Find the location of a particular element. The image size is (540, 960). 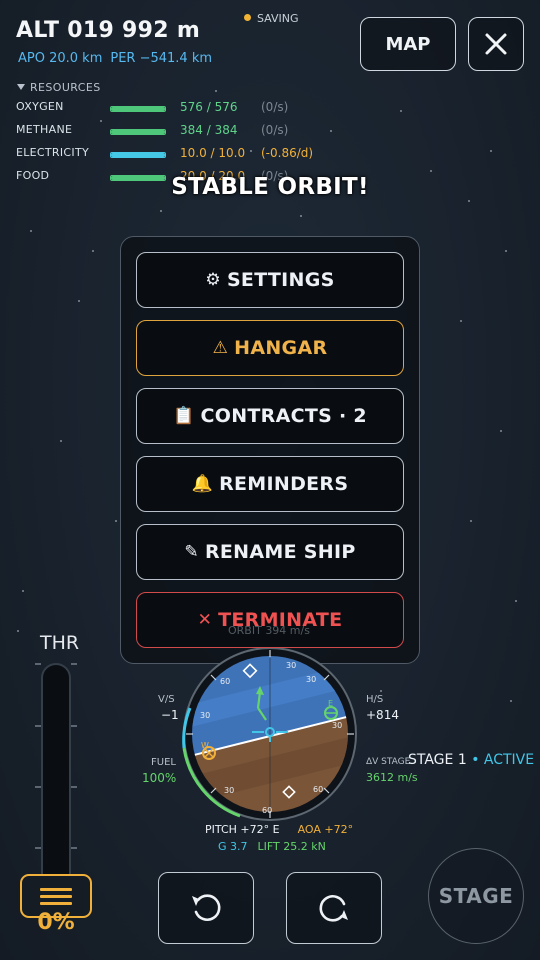

gear-icon: ⚙ is located at coordinates (213, 280).